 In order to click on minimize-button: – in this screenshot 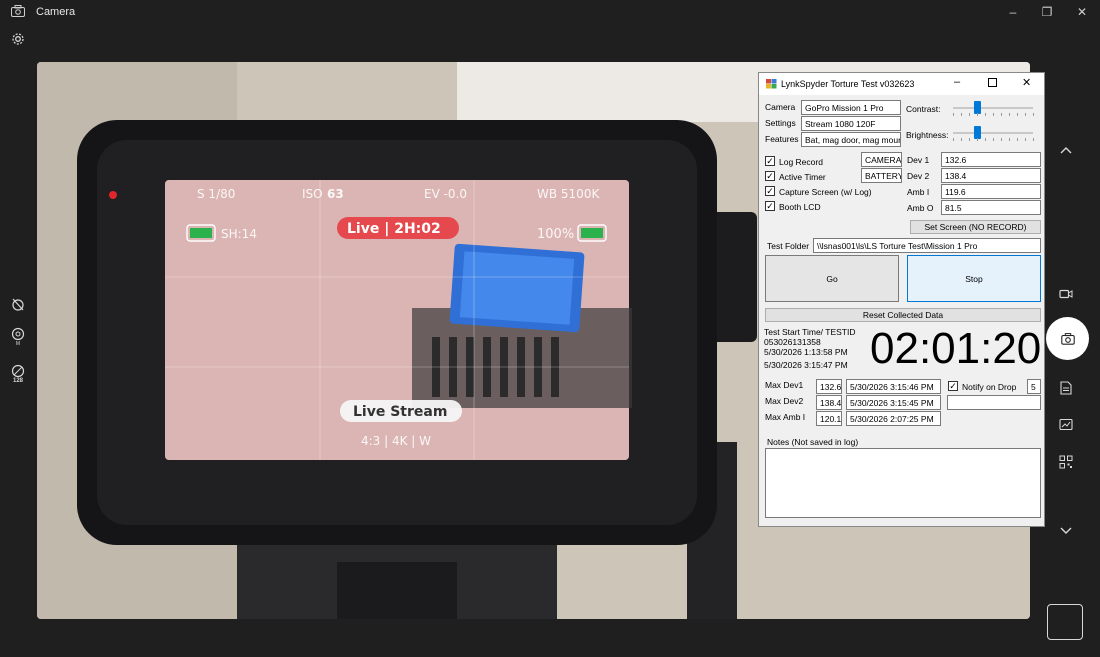, I will do `click(1013, 12)`.